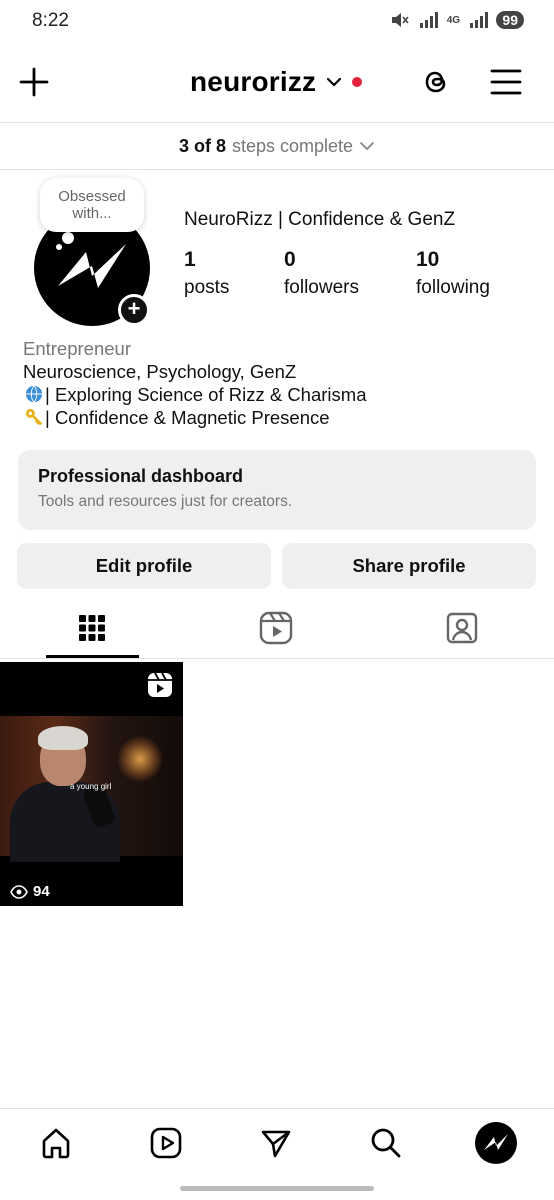 The height and width of the screenshot is (1200, 554). Describe the element at coordinates (141, 476) in the screenshot. I see `dashboard-title: Professional dashboard` at that location.